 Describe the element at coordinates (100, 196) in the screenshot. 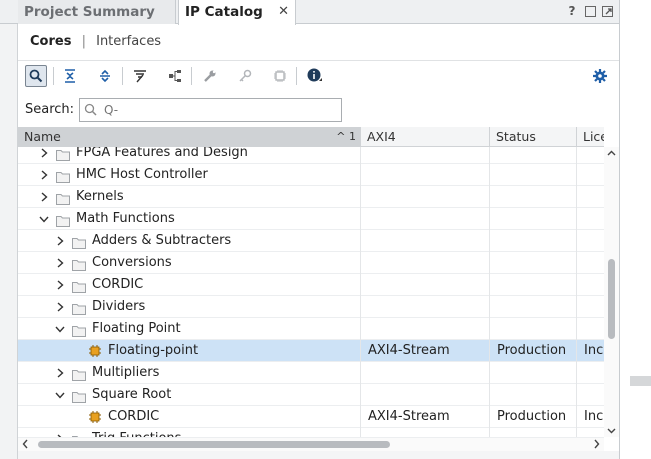

I see `row-name-label: Kernels` at that location.